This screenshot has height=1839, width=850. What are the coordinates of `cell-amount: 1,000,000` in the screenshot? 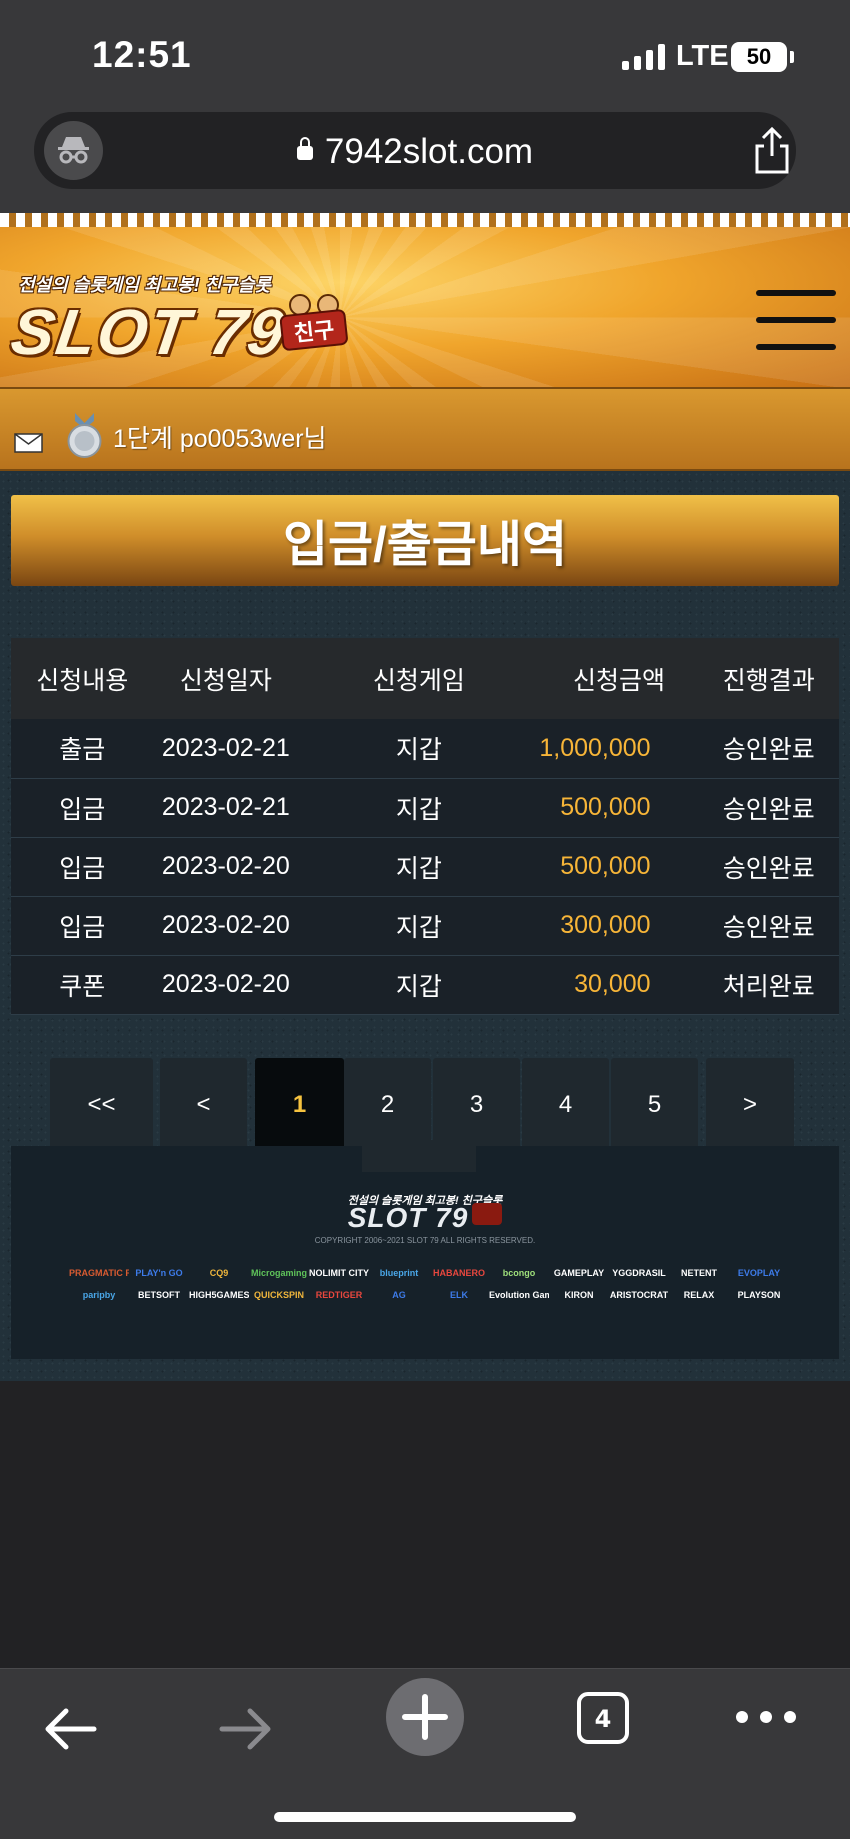 It's located at (619, 749).